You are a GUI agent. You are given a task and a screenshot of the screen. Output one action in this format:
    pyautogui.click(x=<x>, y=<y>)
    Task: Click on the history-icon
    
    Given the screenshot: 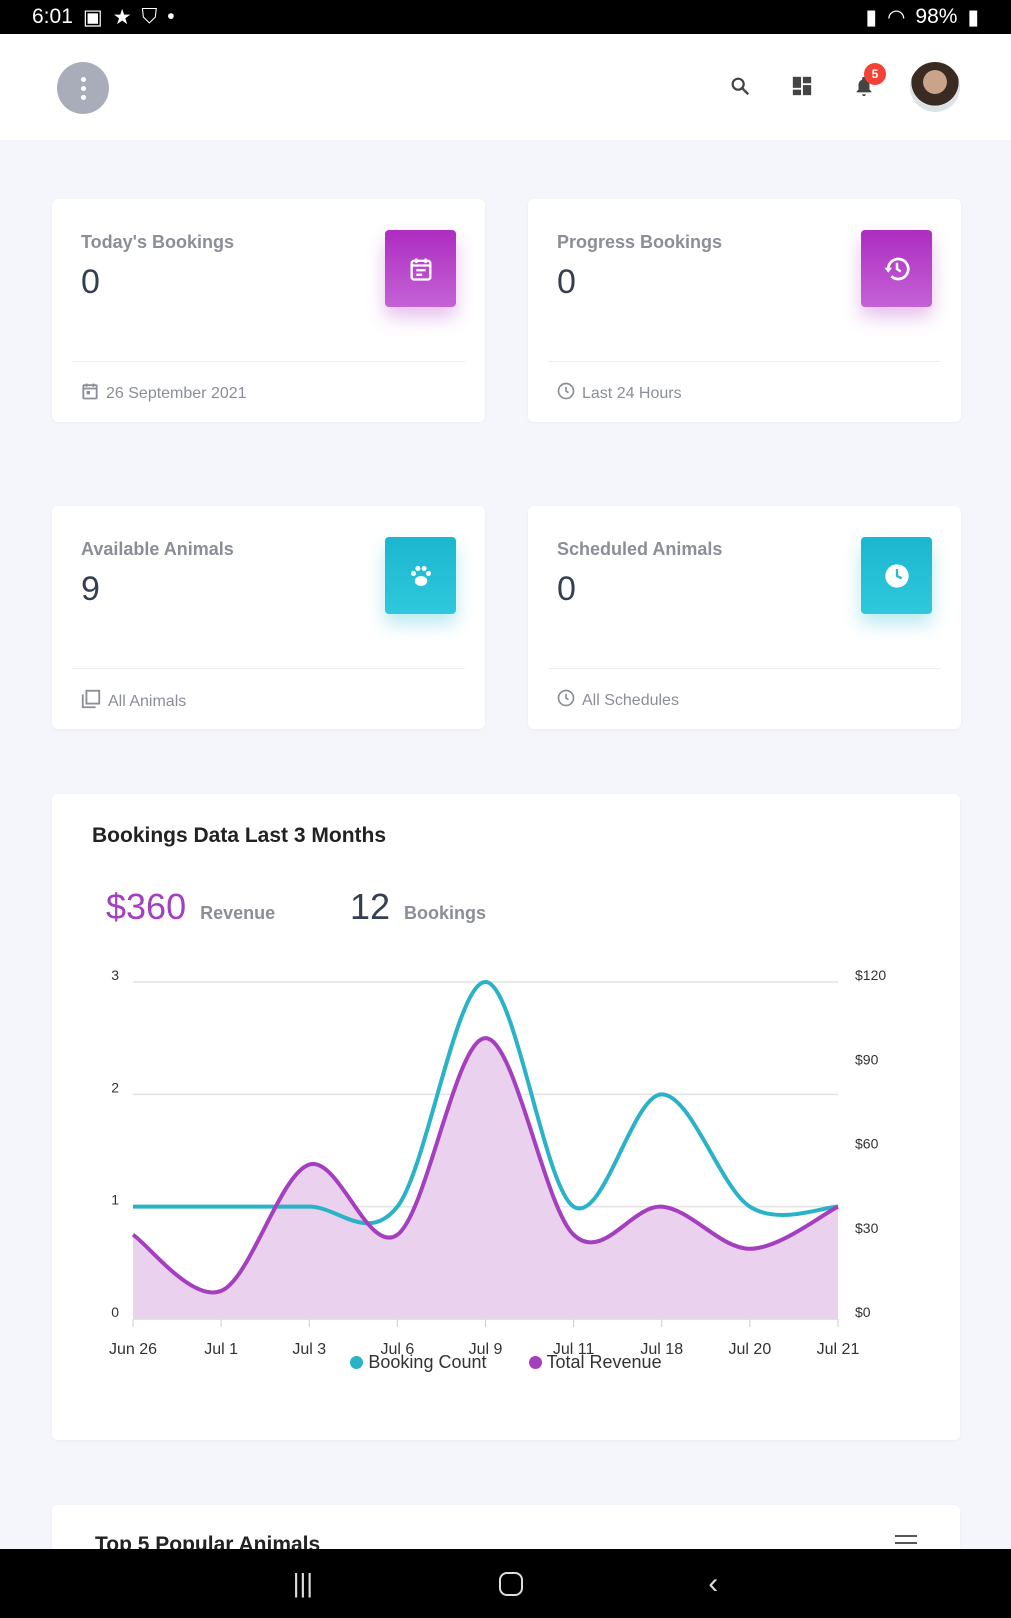 What is the action you would take?
    pyautogui.click(x=896, y=268)
    